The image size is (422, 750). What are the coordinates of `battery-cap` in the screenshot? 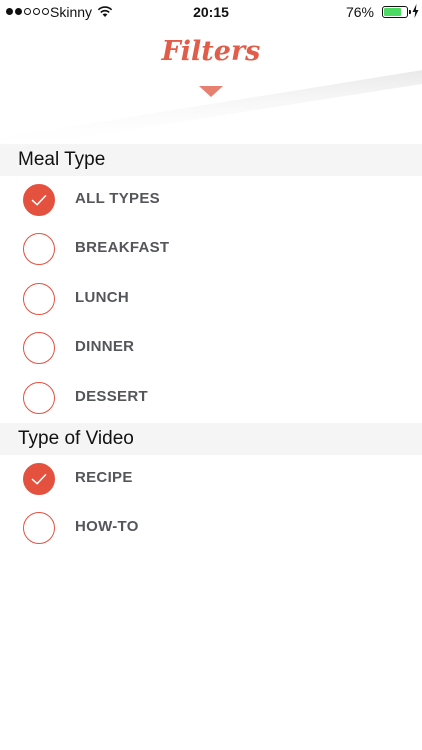 It's located at (410, 12).